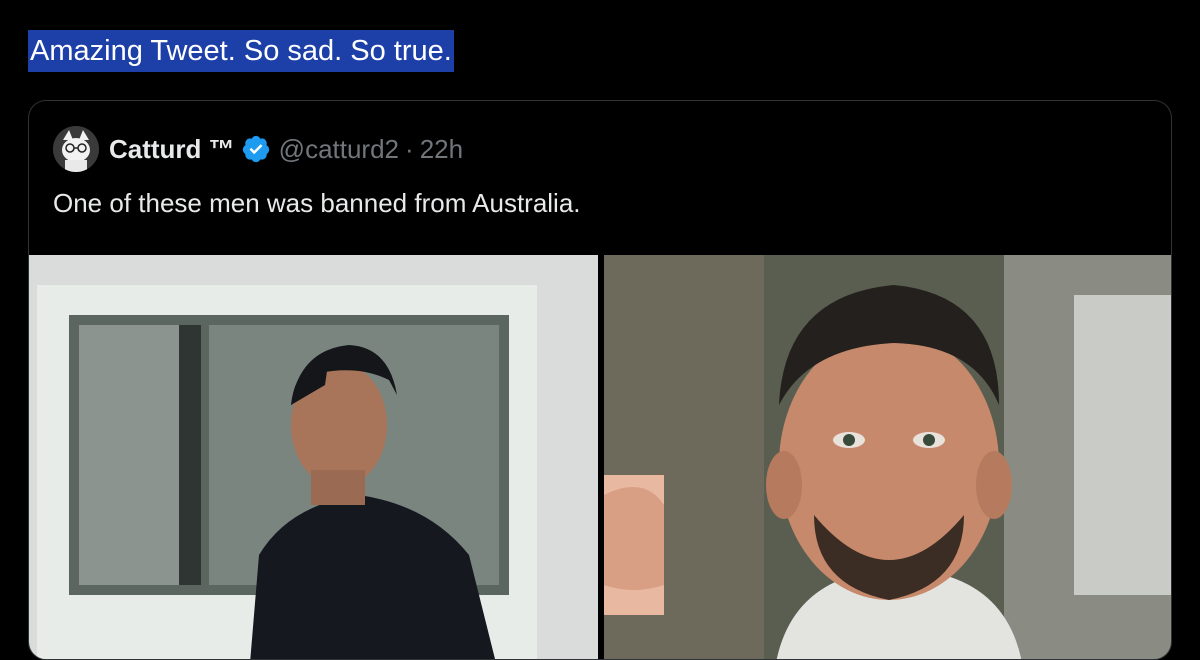  What do you see at coordinates (441, 149) in the screenshot?
I see `timestamp: 22h` at bounding box center [441, 149].